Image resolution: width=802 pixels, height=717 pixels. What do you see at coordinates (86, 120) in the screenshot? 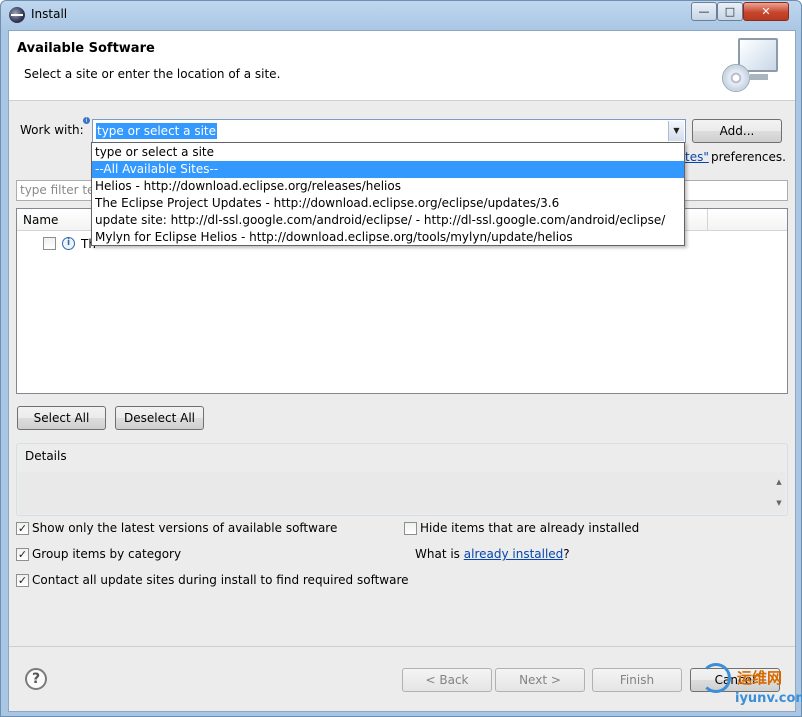
I see `info-decorator-icon: i` at bounding box center [86, 120].